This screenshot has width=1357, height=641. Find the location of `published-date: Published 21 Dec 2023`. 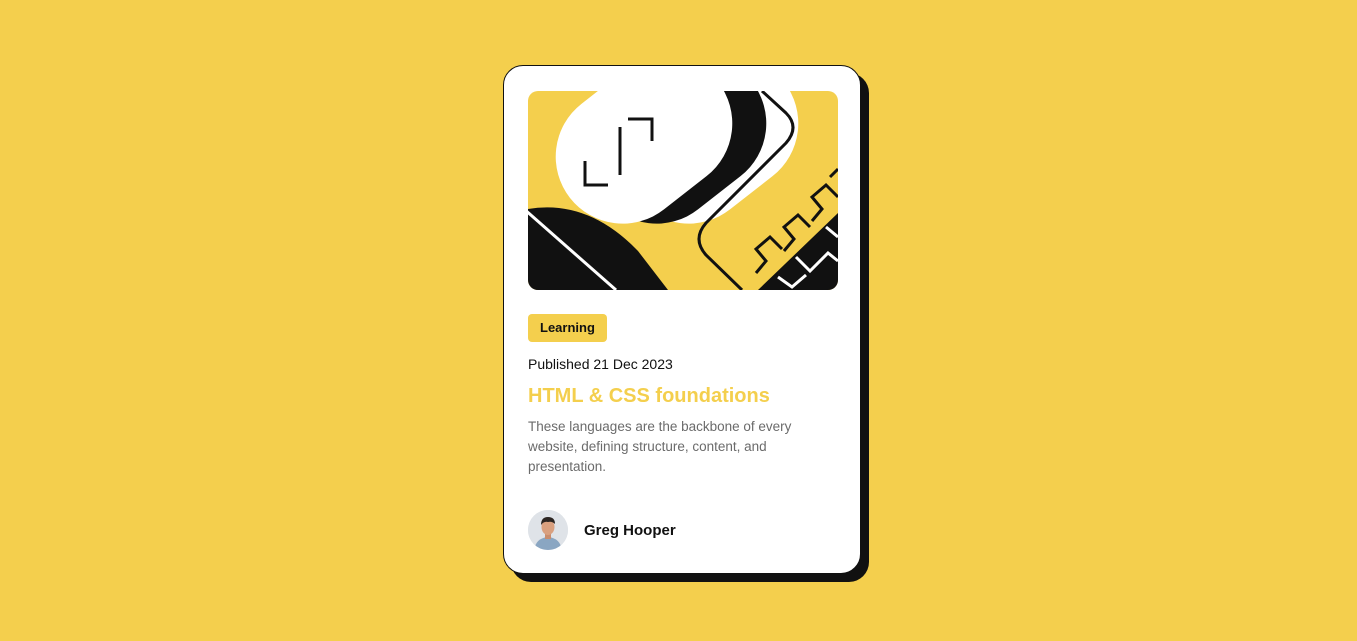

published-date: Published 21 Dec 2023 is located at coordinates (600, 364).